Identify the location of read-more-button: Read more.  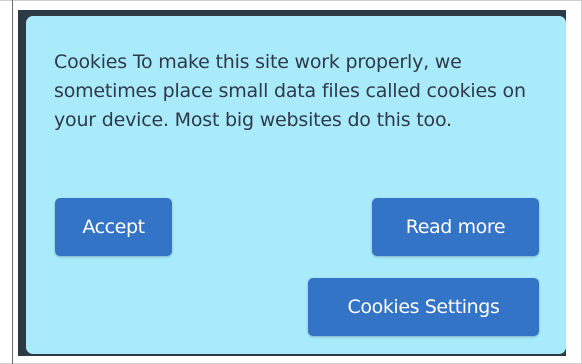
(455, 227).